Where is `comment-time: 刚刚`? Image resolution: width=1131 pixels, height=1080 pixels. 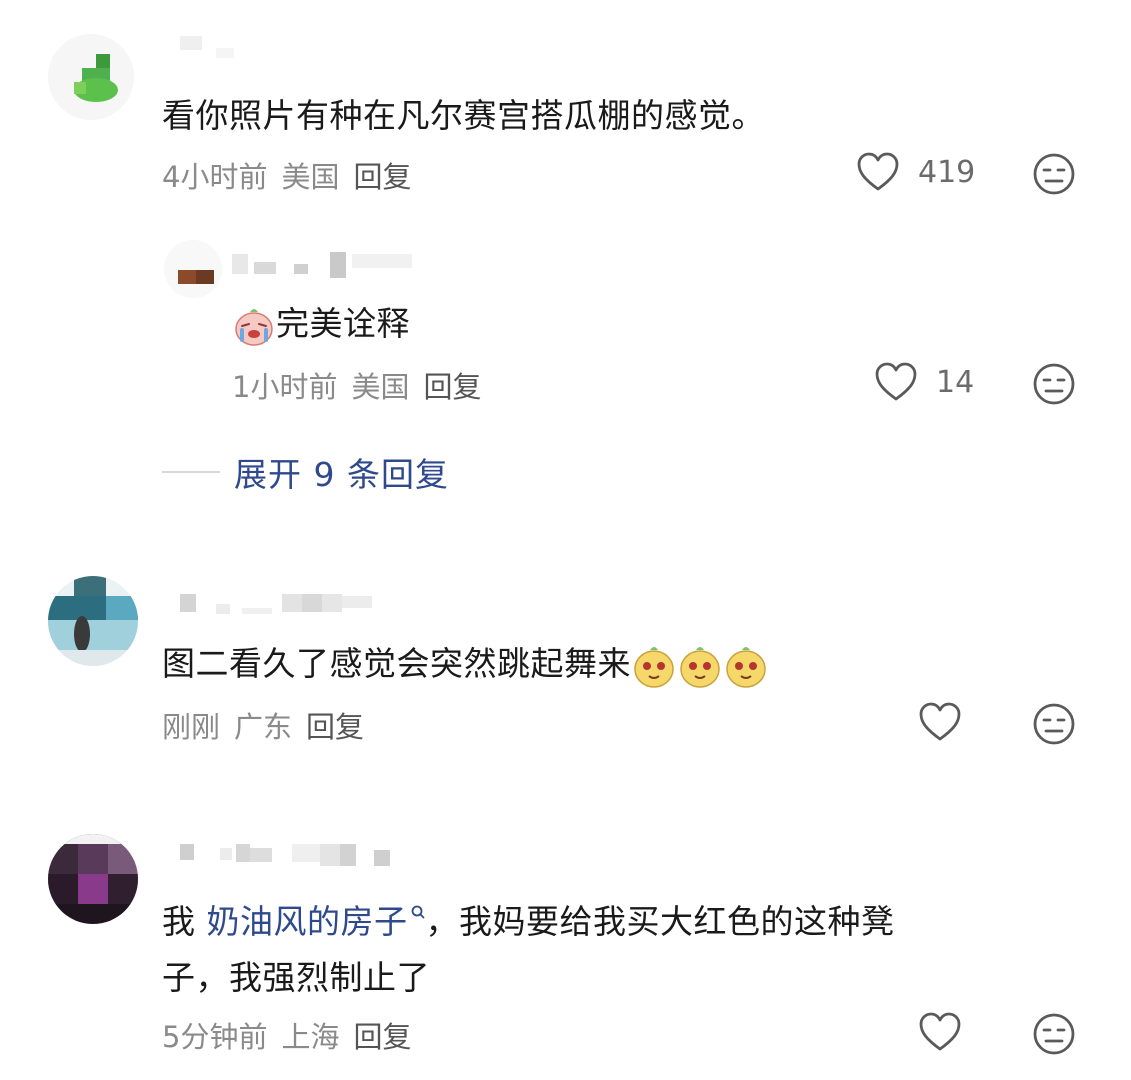
comment-time: 刚刚 is located at coordinates (191, 727).